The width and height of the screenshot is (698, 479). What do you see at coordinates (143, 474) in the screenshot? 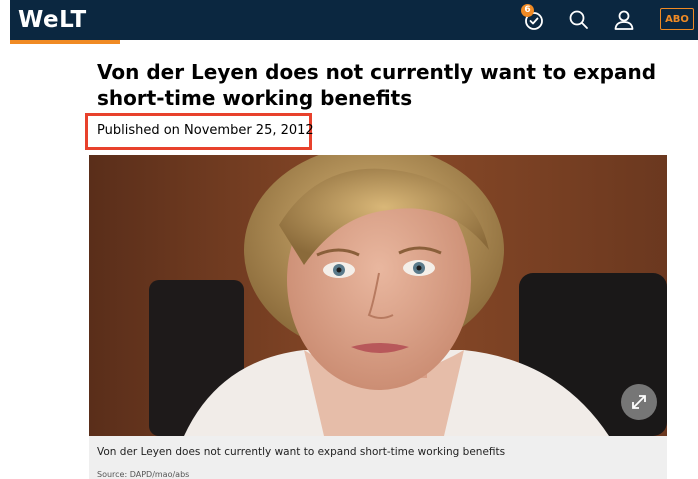
I see `photo-source: Source: DAPD/mao/abs` at bounding box center [143, 474].